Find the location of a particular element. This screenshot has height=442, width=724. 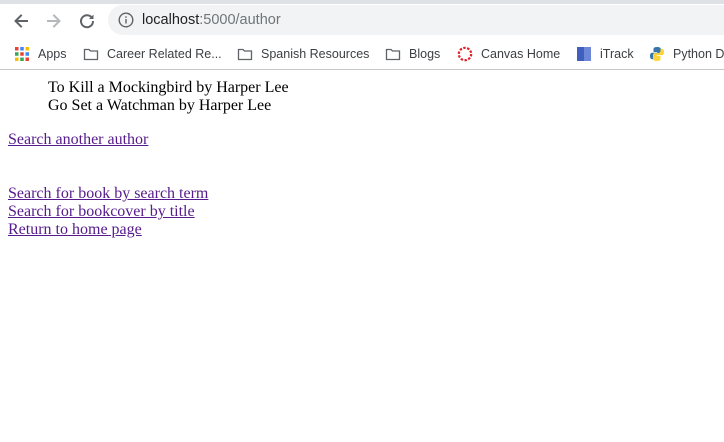

bookmark-spanish-resources: Spanish Resources is located at coordinates (303, 54).